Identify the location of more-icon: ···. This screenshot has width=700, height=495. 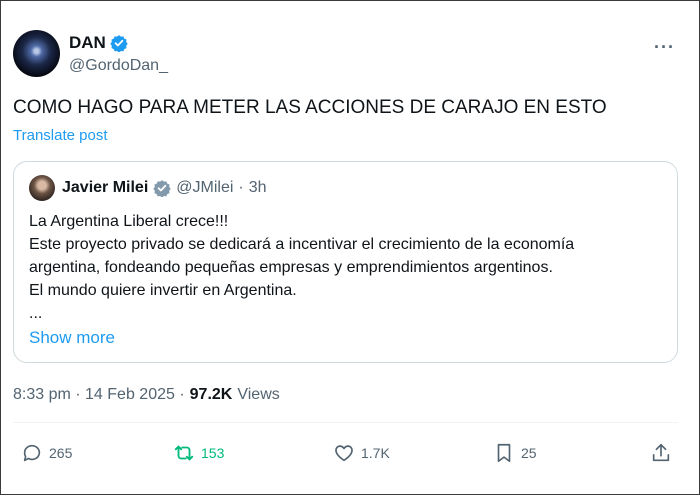
(664, 47).